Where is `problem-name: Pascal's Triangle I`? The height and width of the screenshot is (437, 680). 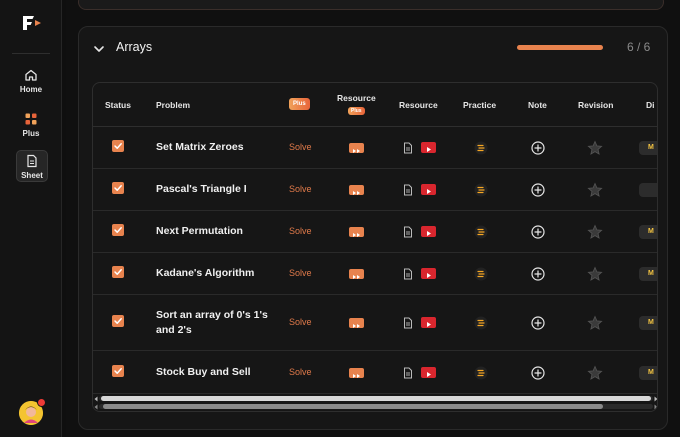 problem-name: Pascal's Triangle I is located at coordinates (216, 189).